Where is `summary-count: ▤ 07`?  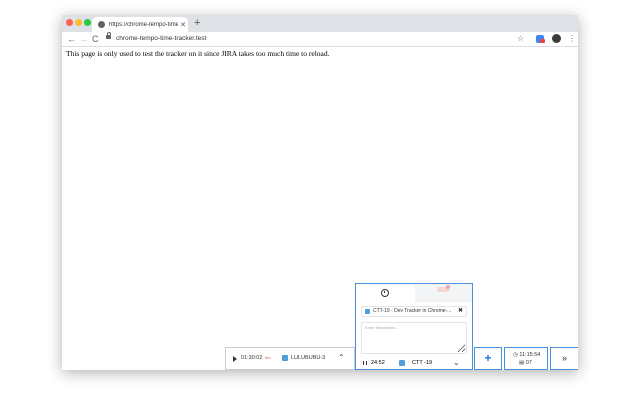 summary-count: ▤ 07 is located at coordinates (525, 363).